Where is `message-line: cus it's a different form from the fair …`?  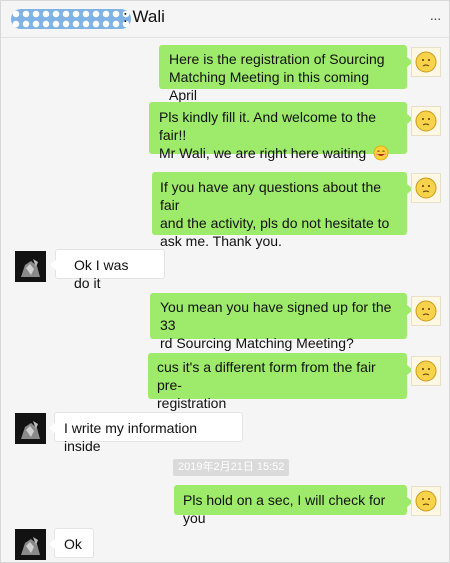
message-line: cus it's a different form from the fair … is located at coordinates (266, 376).